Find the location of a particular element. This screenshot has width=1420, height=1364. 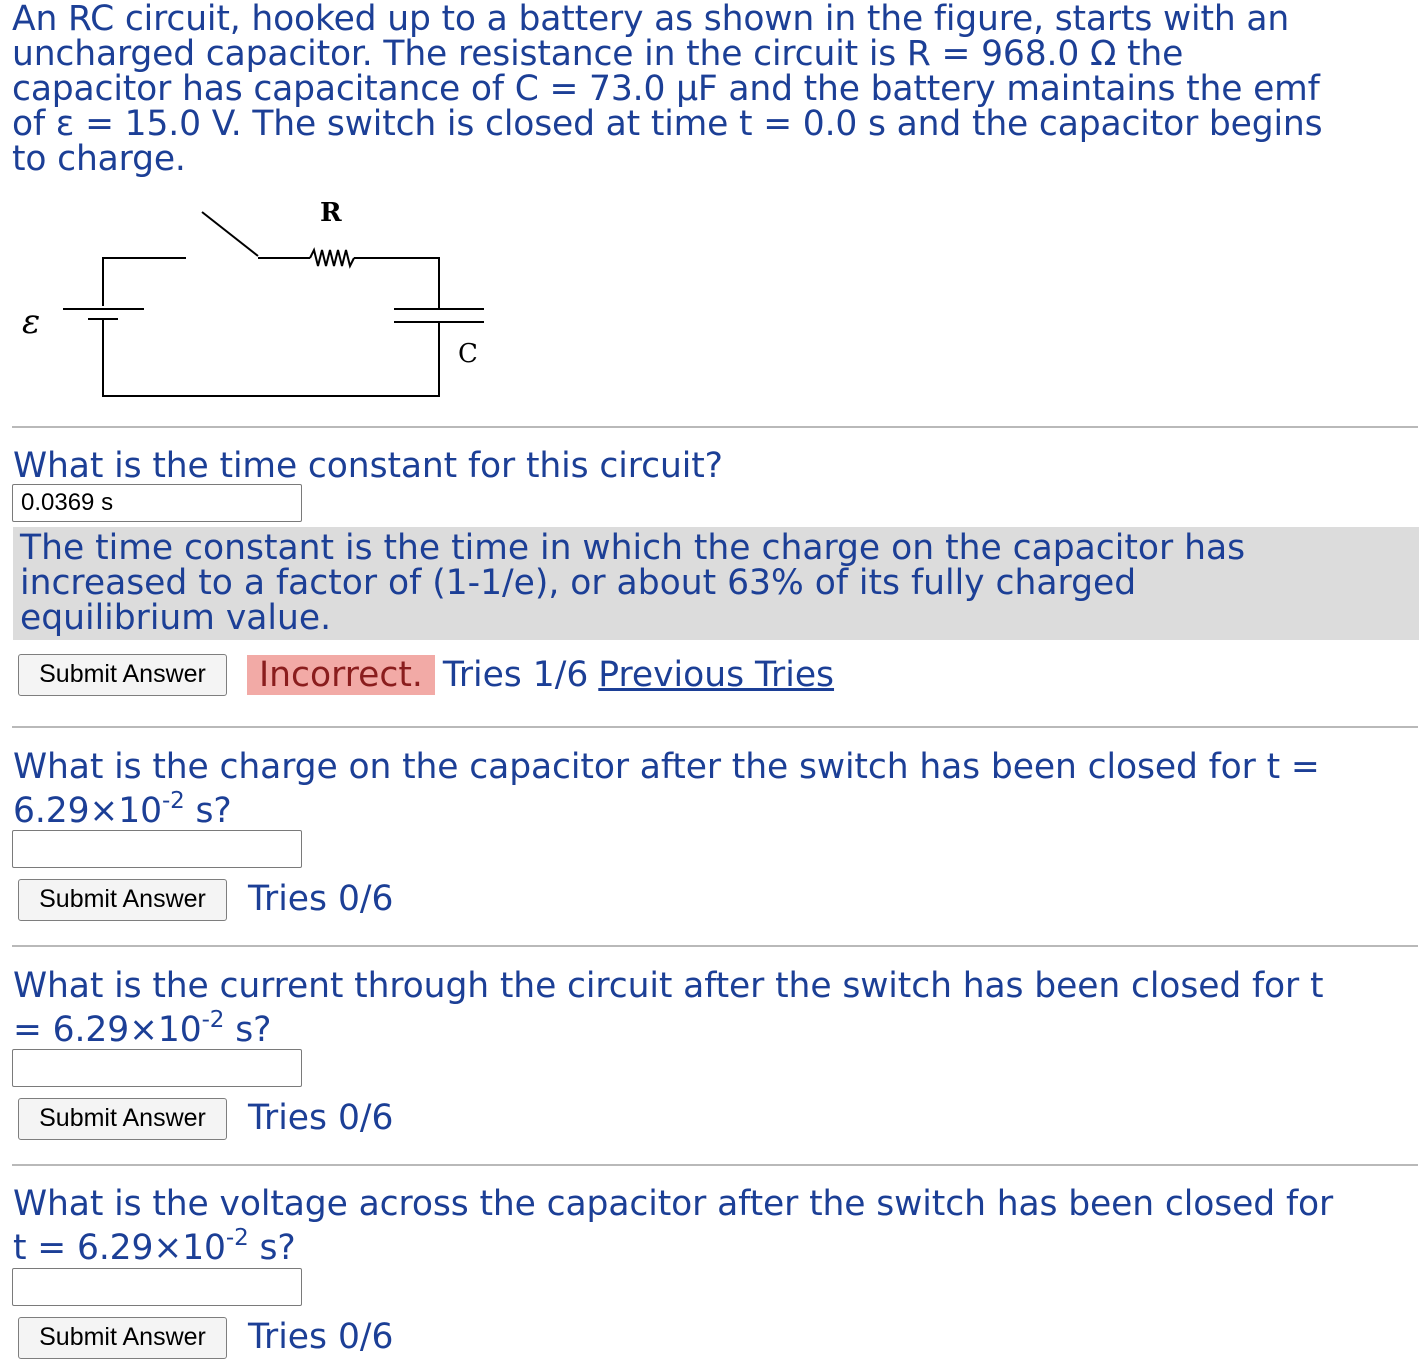

q1-tries: Tries 1/6 is located at coordinates (515, 675).